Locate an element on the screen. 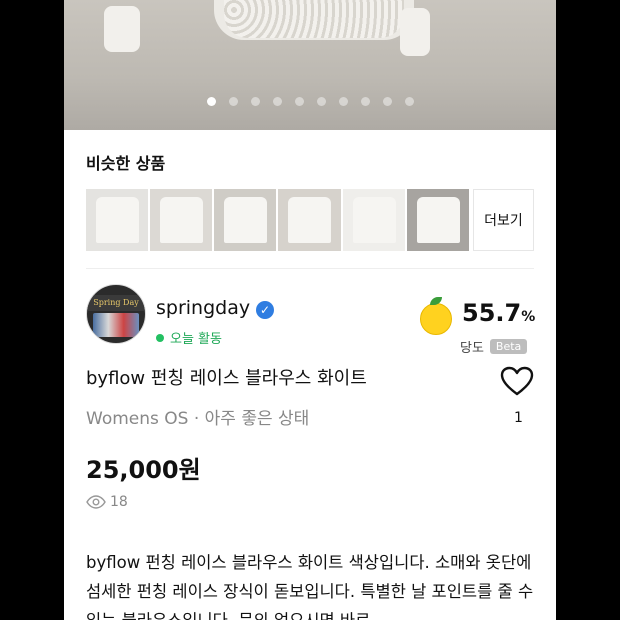 The image size is (620, 620). like-count: 1 is located at coordinates (518, 418).